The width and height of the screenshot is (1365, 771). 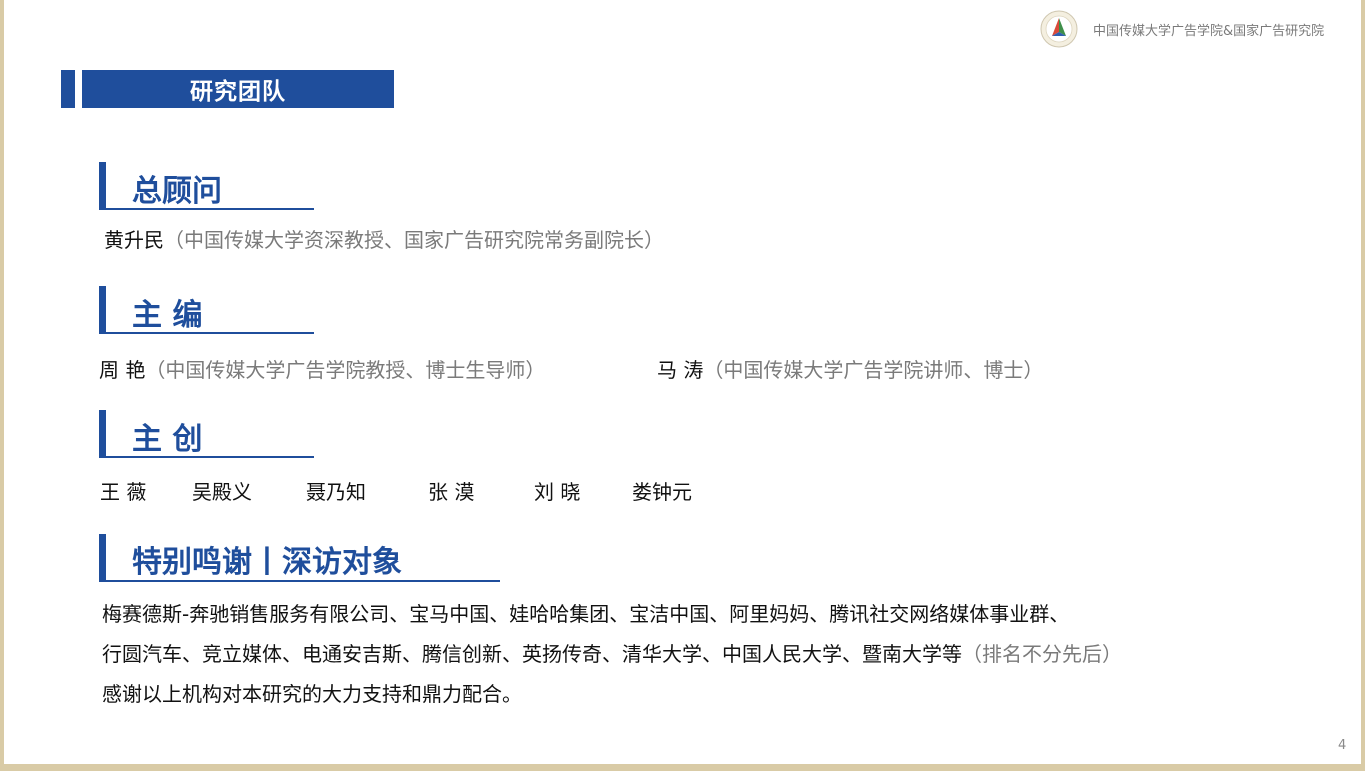 I want to click on section-bar-editors, so click(x=102, y=310).